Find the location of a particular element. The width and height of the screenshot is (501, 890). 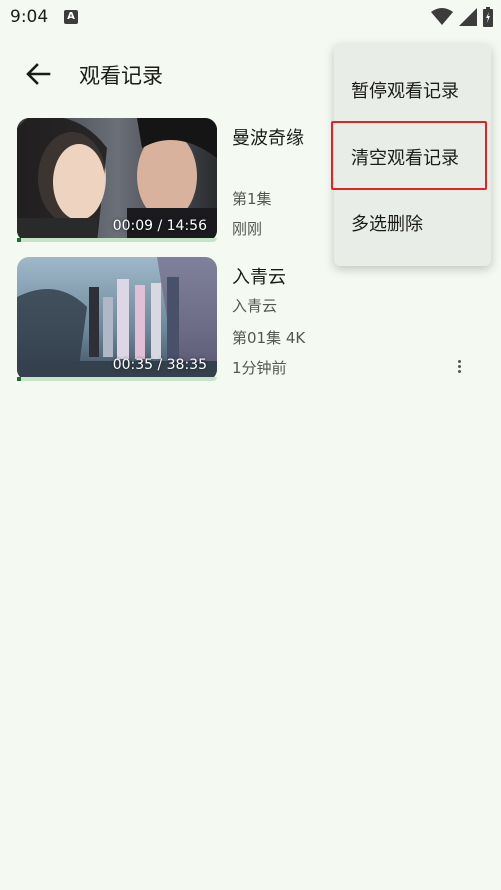

video-duration: 00:09 / 14:56 is located at coordinates (159, 226).